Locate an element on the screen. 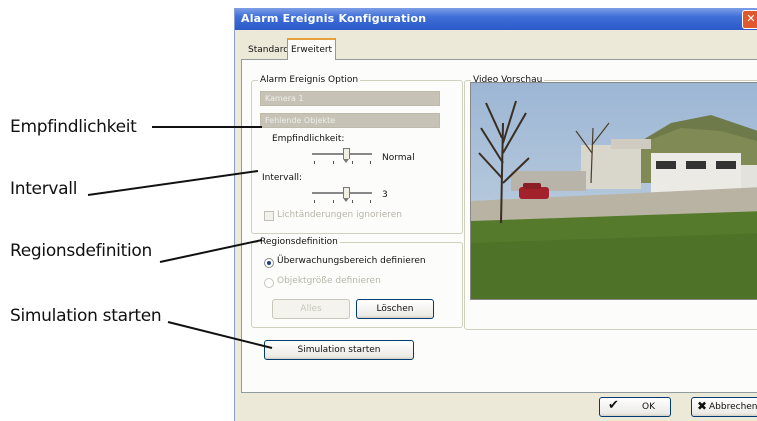 The image size is (757, 421). leader-line-interval is located at coordinates (173, 183).